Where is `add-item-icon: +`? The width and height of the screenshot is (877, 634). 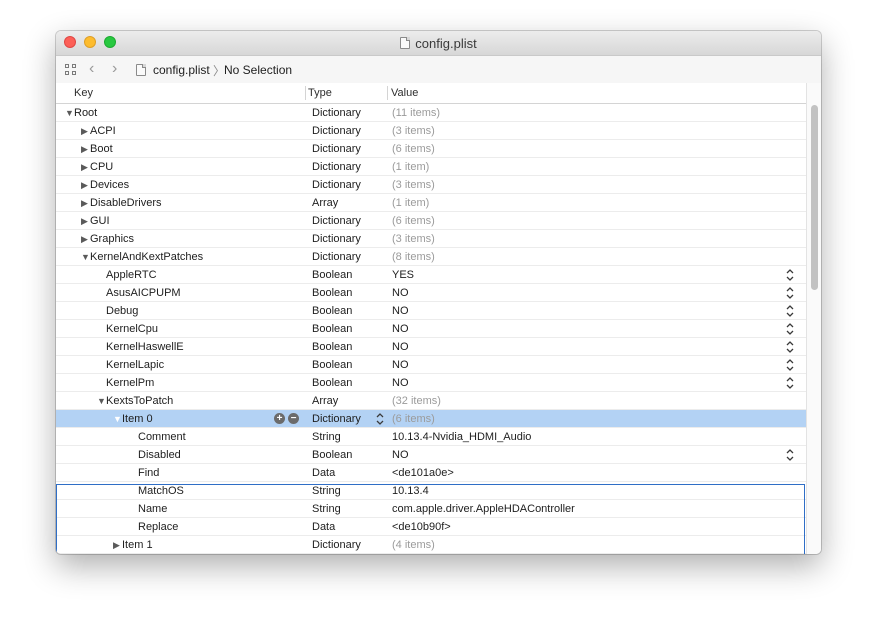 add-item-icon: + is located at coordinates (279, 418).